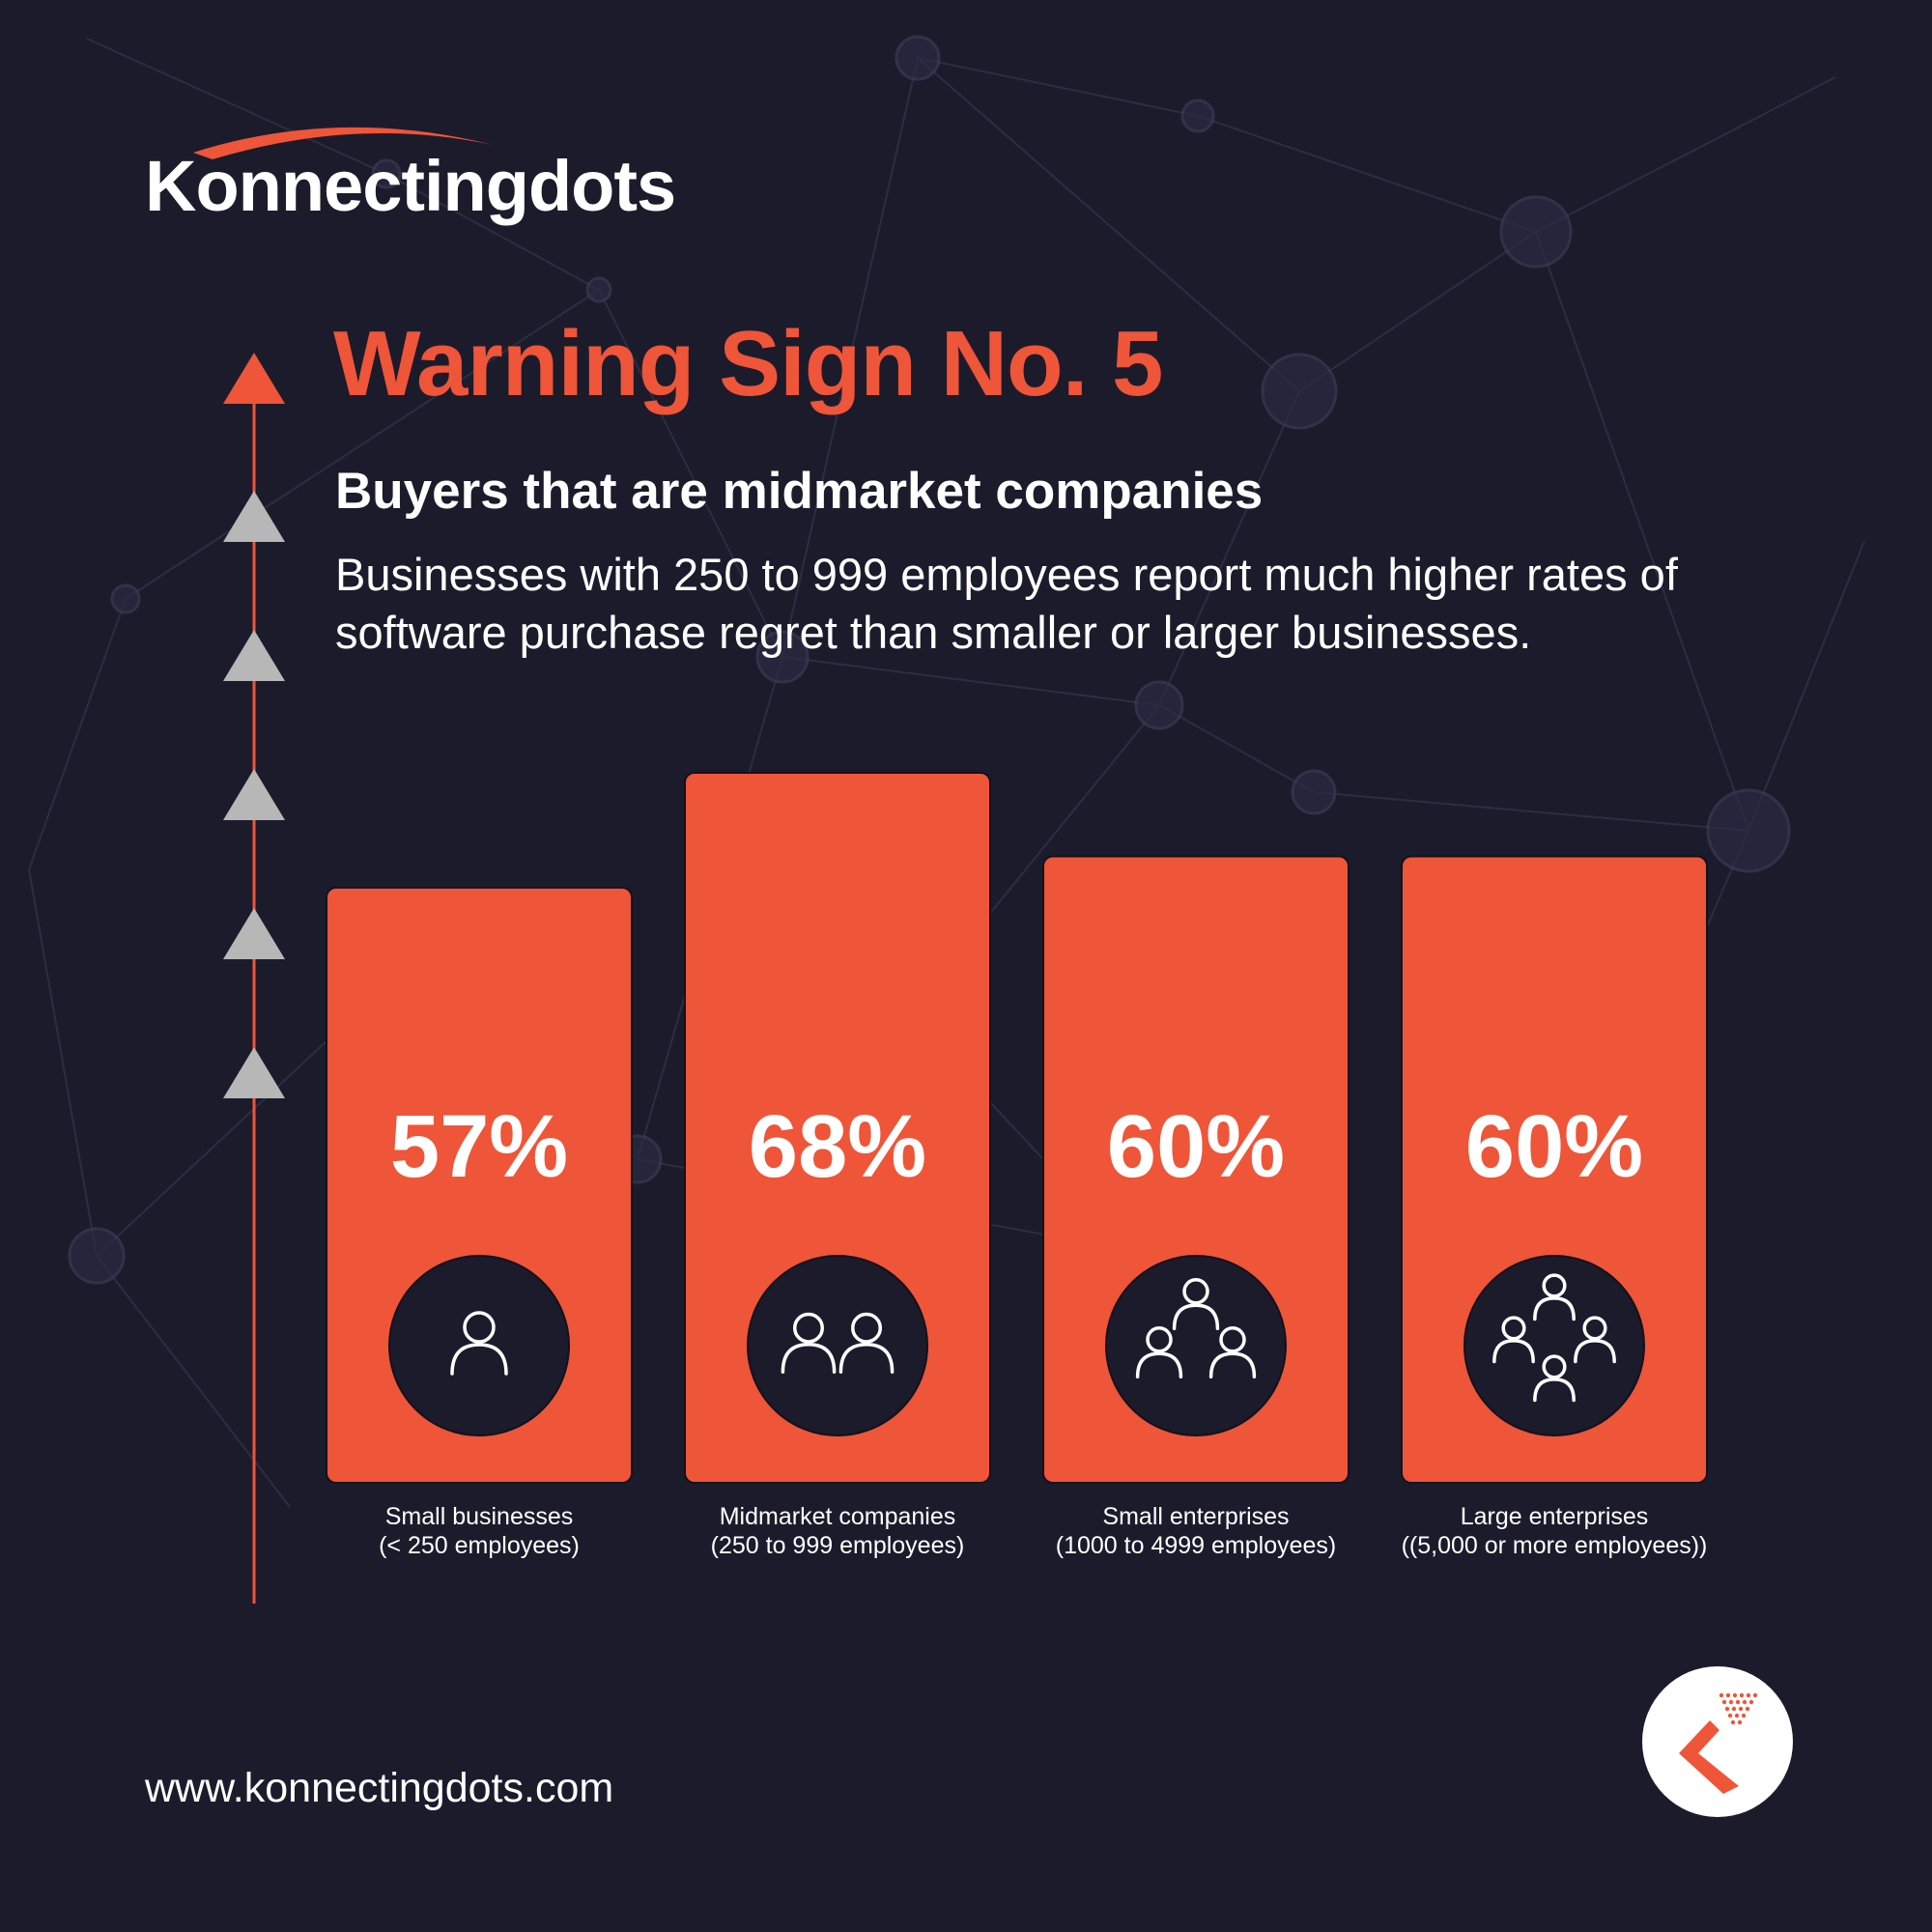 This screenshot has width=1932, height=1932. Describe the element at coordinates (1554, 1345) in the screenshot. I see `four-people-icon` at that location.